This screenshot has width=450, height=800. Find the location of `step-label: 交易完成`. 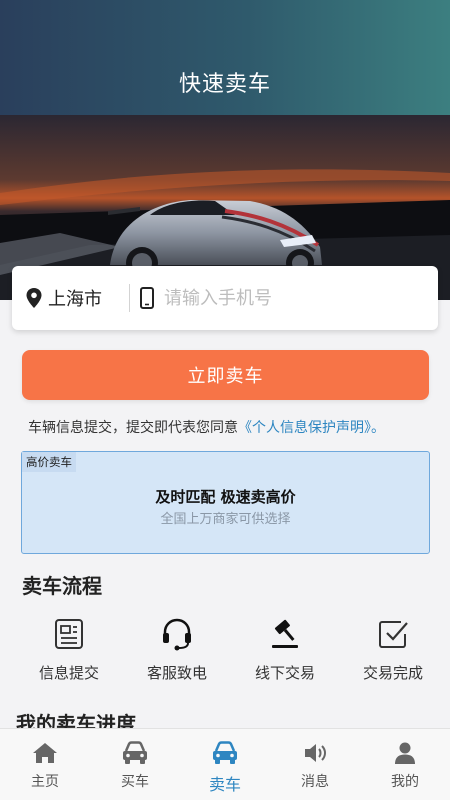

step-label: 交易完成 is located at coordinates (392, 673).